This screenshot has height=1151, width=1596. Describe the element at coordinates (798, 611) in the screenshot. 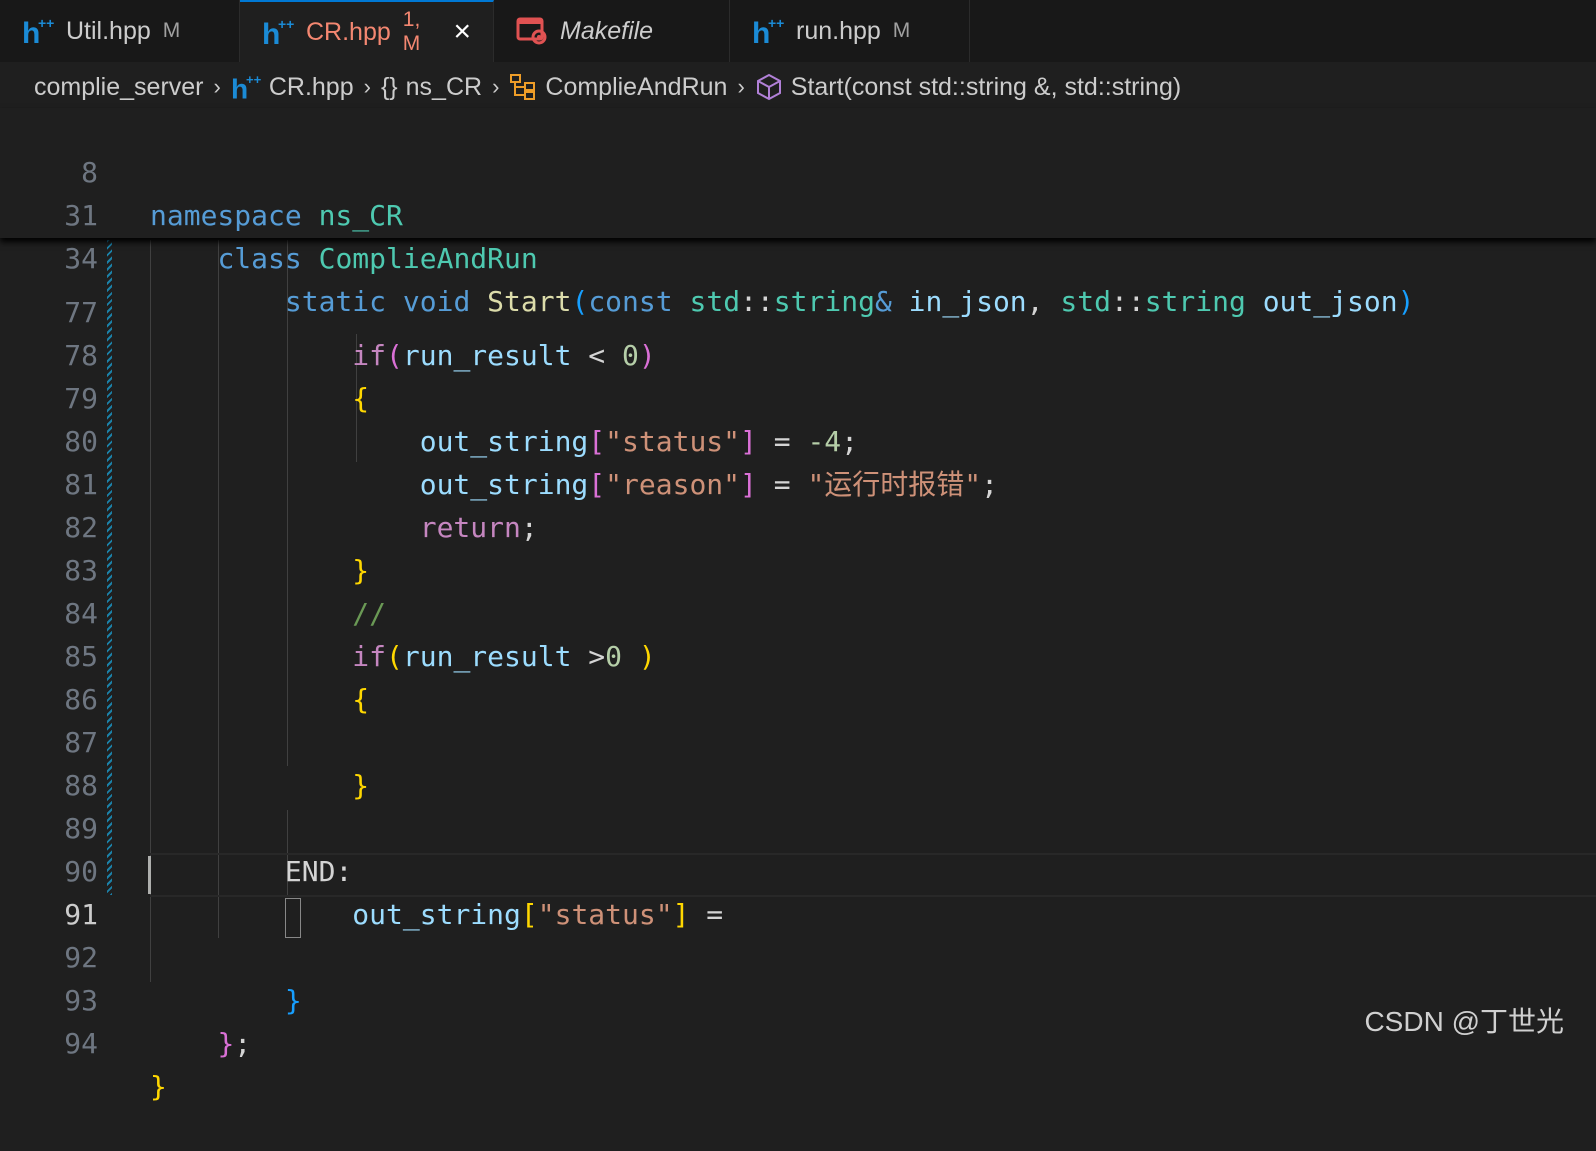

I see `code-line: 84 if(run_result >0 )` at that location.